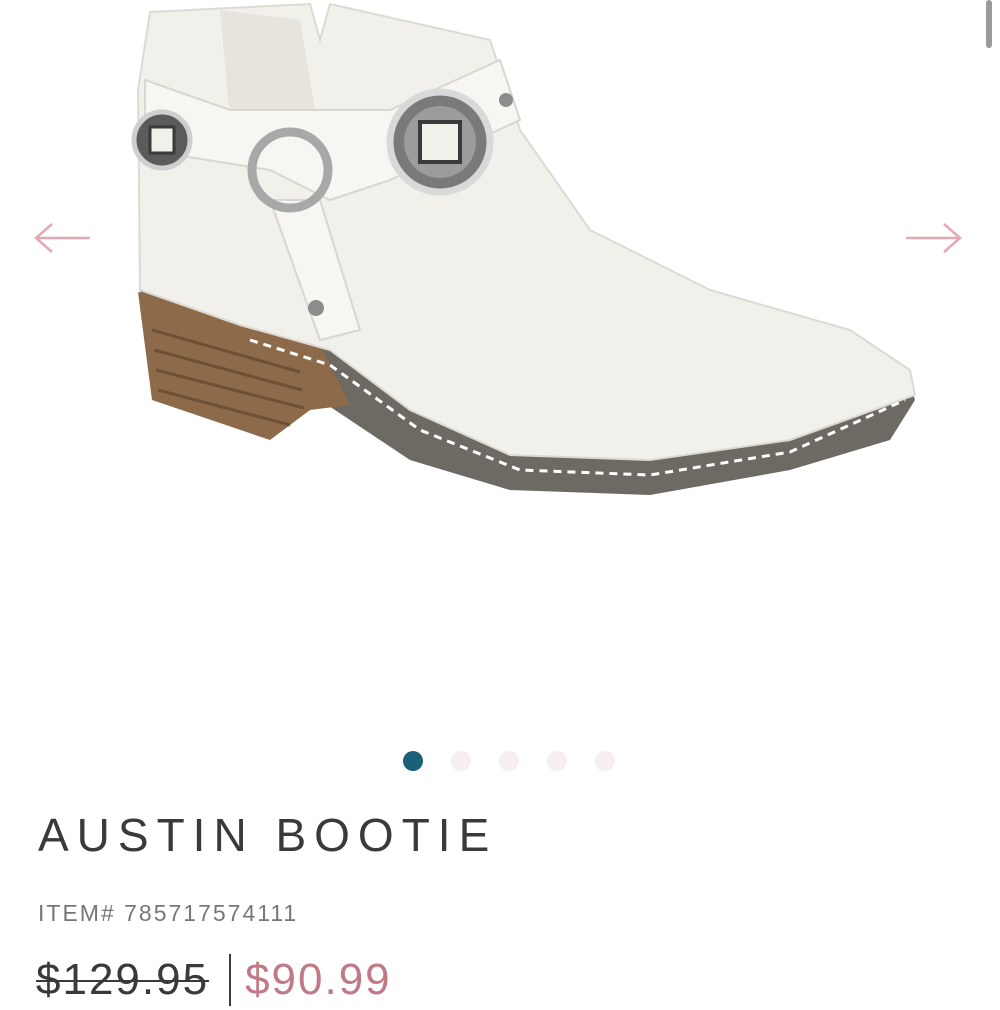  I want to click on price-row: $129.95 $90.99, so click(214, 980).